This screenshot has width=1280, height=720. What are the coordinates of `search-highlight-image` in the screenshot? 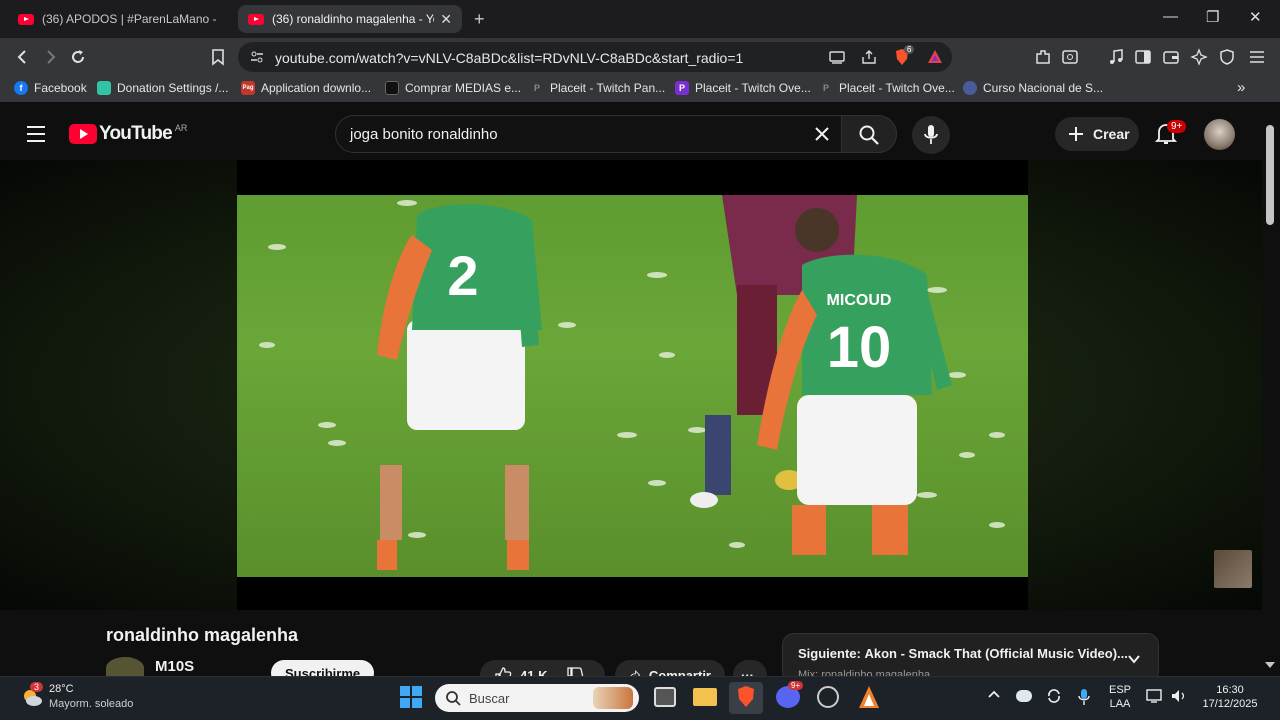 It's located at (613, 698).